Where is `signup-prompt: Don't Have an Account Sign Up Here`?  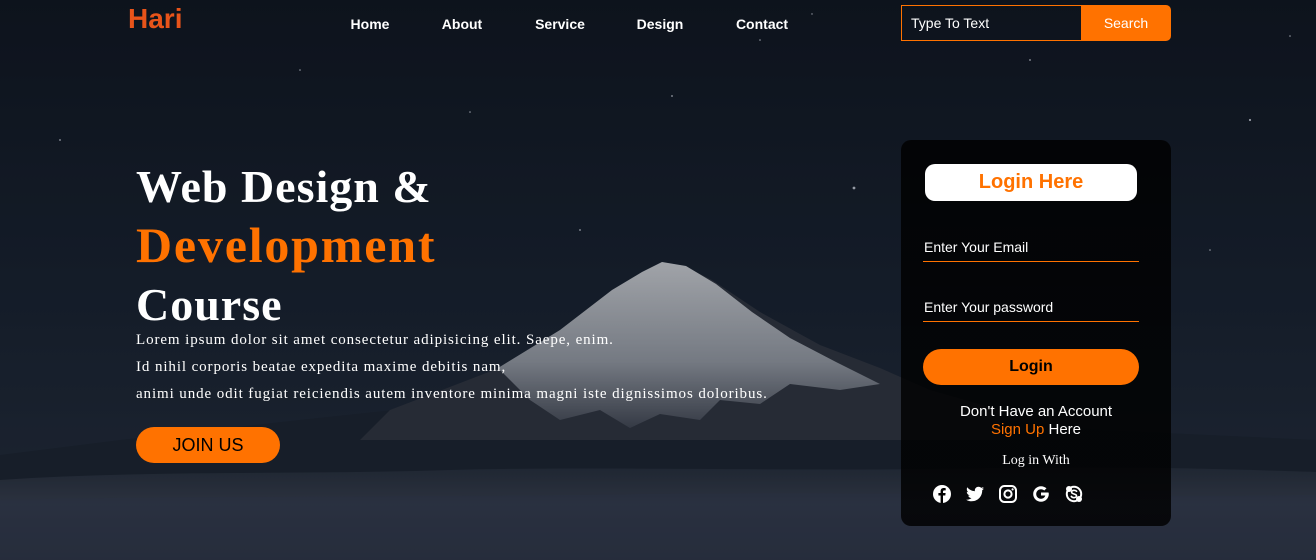
signup-prompt: Don't Have an Account Sign Up Here is located at coordinates (1036, 421).